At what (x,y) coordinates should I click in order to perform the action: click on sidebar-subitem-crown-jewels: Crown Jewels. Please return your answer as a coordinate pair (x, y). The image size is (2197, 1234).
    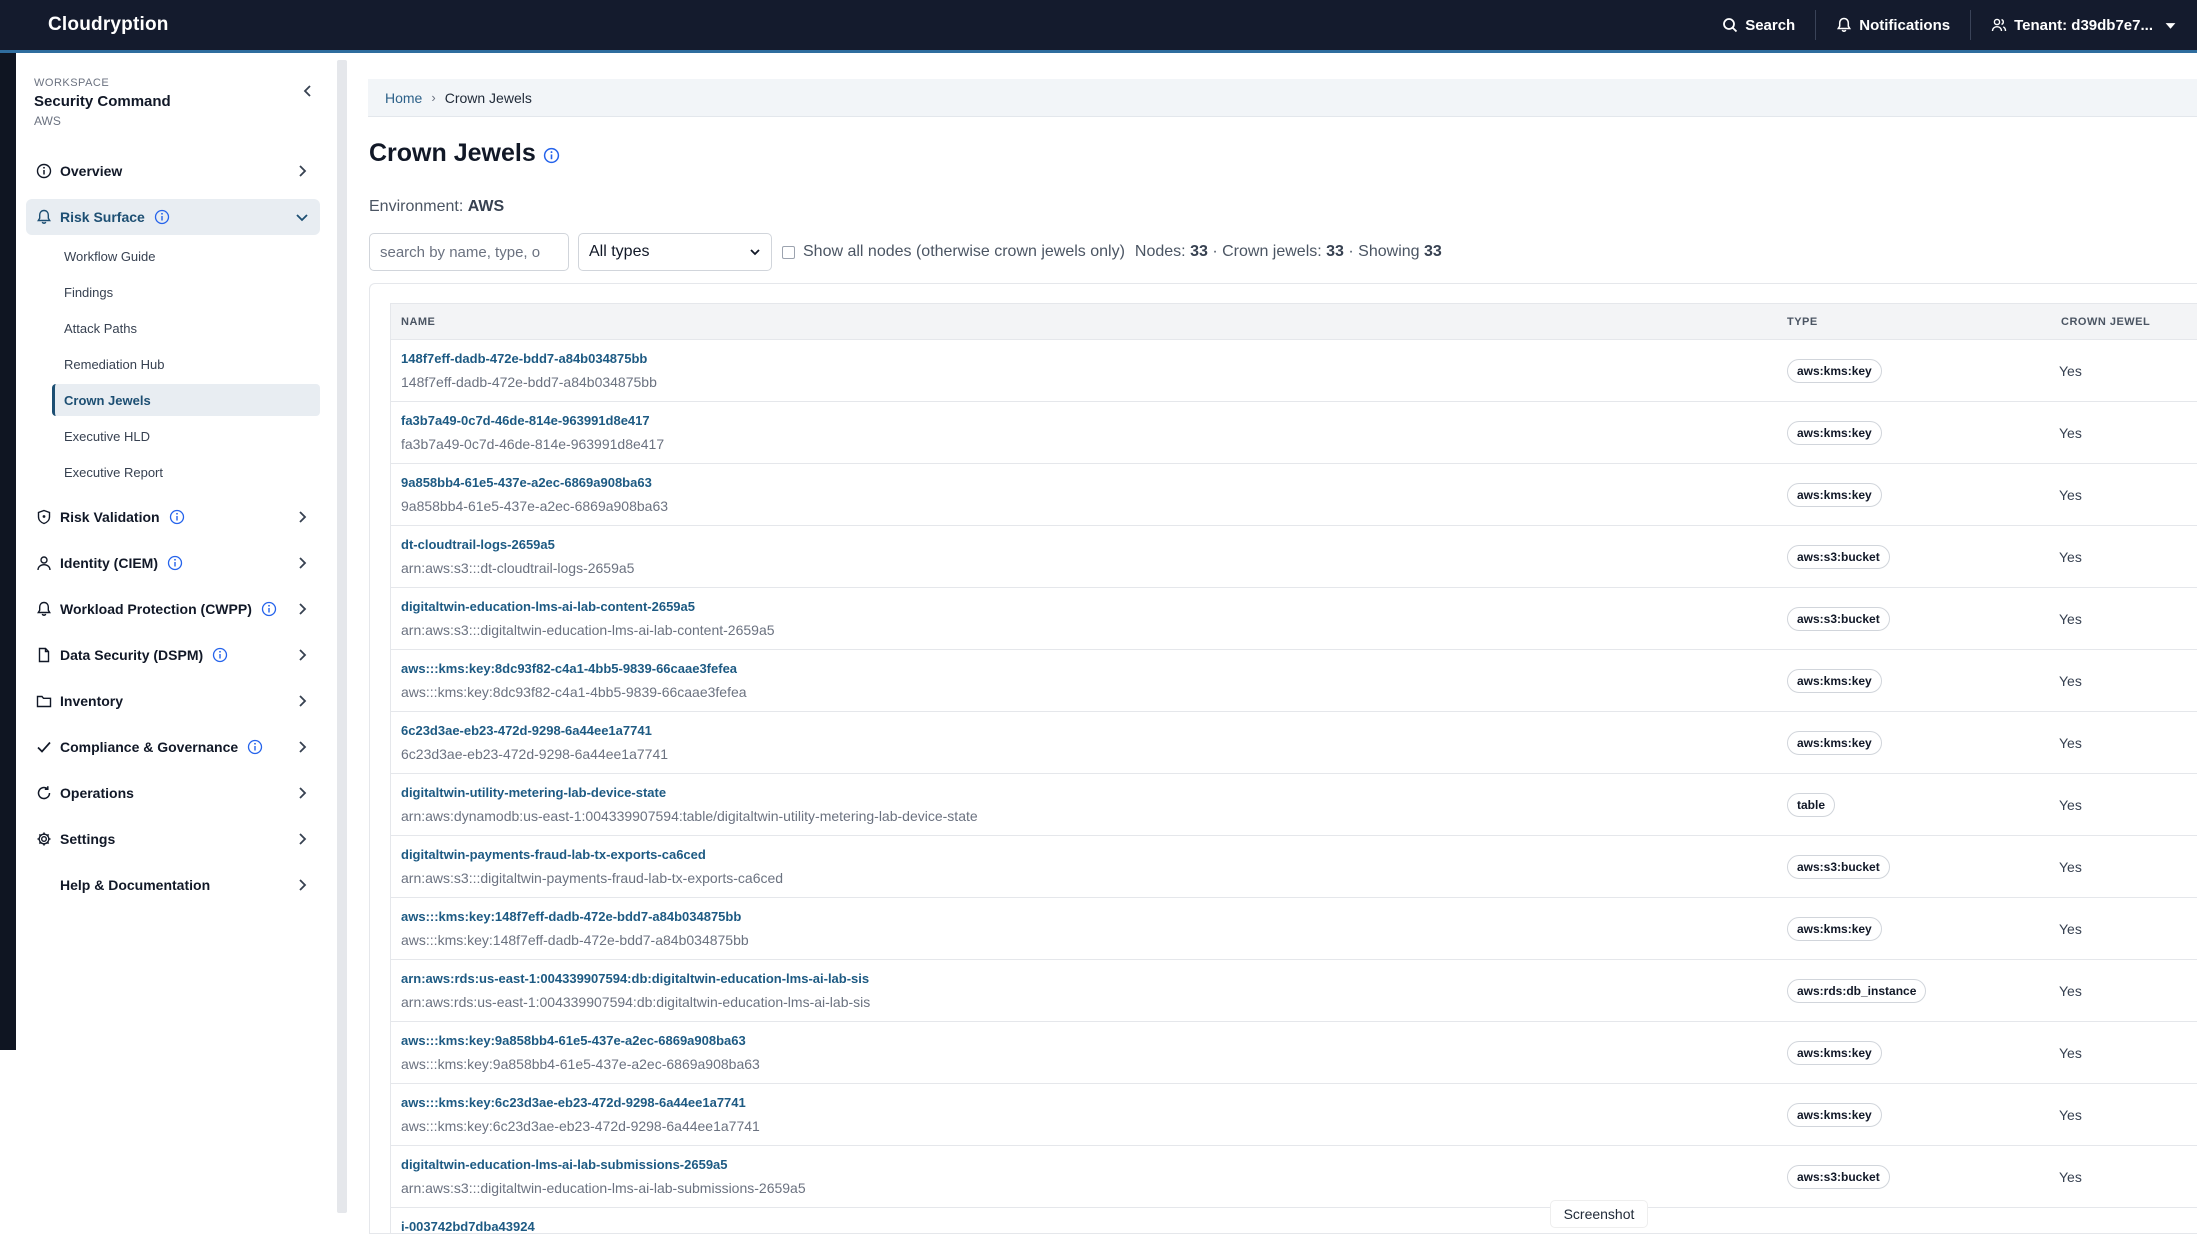
    Looking at the image, I should click on (186, 400).